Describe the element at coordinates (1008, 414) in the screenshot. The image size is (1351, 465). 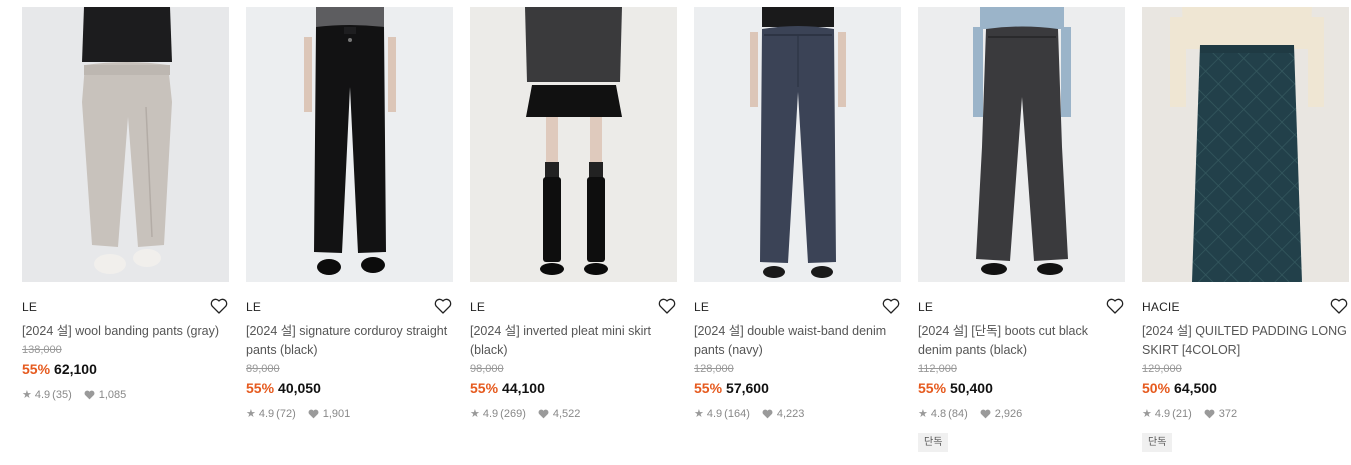
I see `like-count: 2,926` at that location.